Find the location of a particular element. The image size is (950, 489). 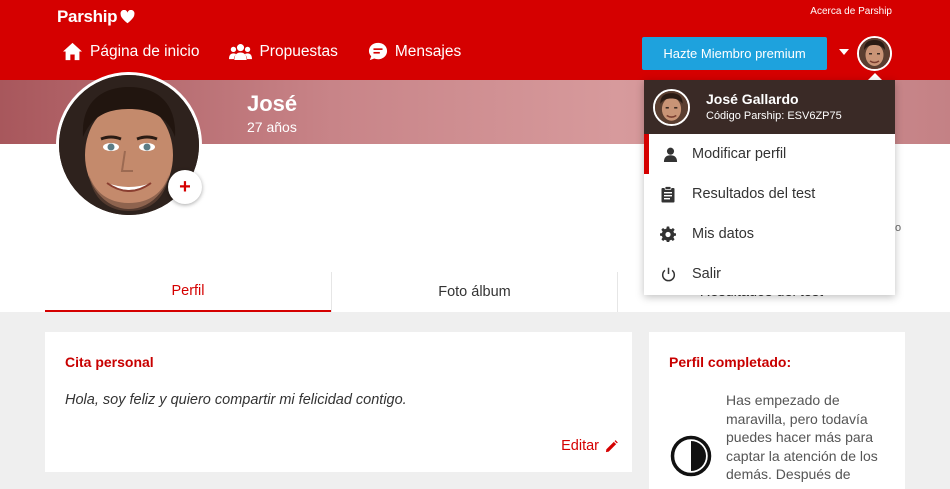

header-avatar is located at coordinates (874, 53).